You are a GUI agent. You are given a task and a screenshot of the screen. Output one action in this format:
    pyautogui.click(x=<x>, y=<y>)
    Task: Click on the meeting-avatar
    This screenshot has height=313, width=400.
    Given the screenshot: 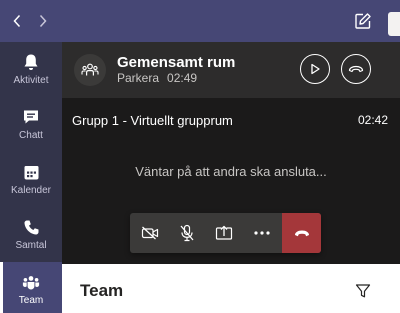 What is the action you would take?
    pyautogui.click(x=90, y=70)
    